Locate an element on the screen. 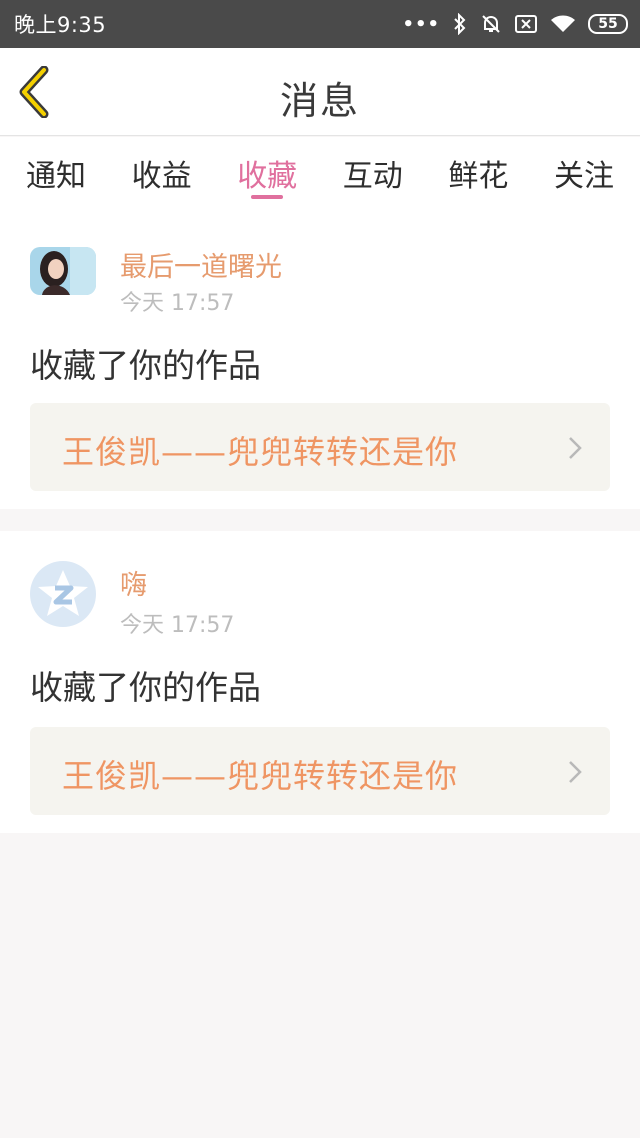 The height and width of the screenshot is (1138, 640). tab-label: 关注 is located at coordinates (583, 176).